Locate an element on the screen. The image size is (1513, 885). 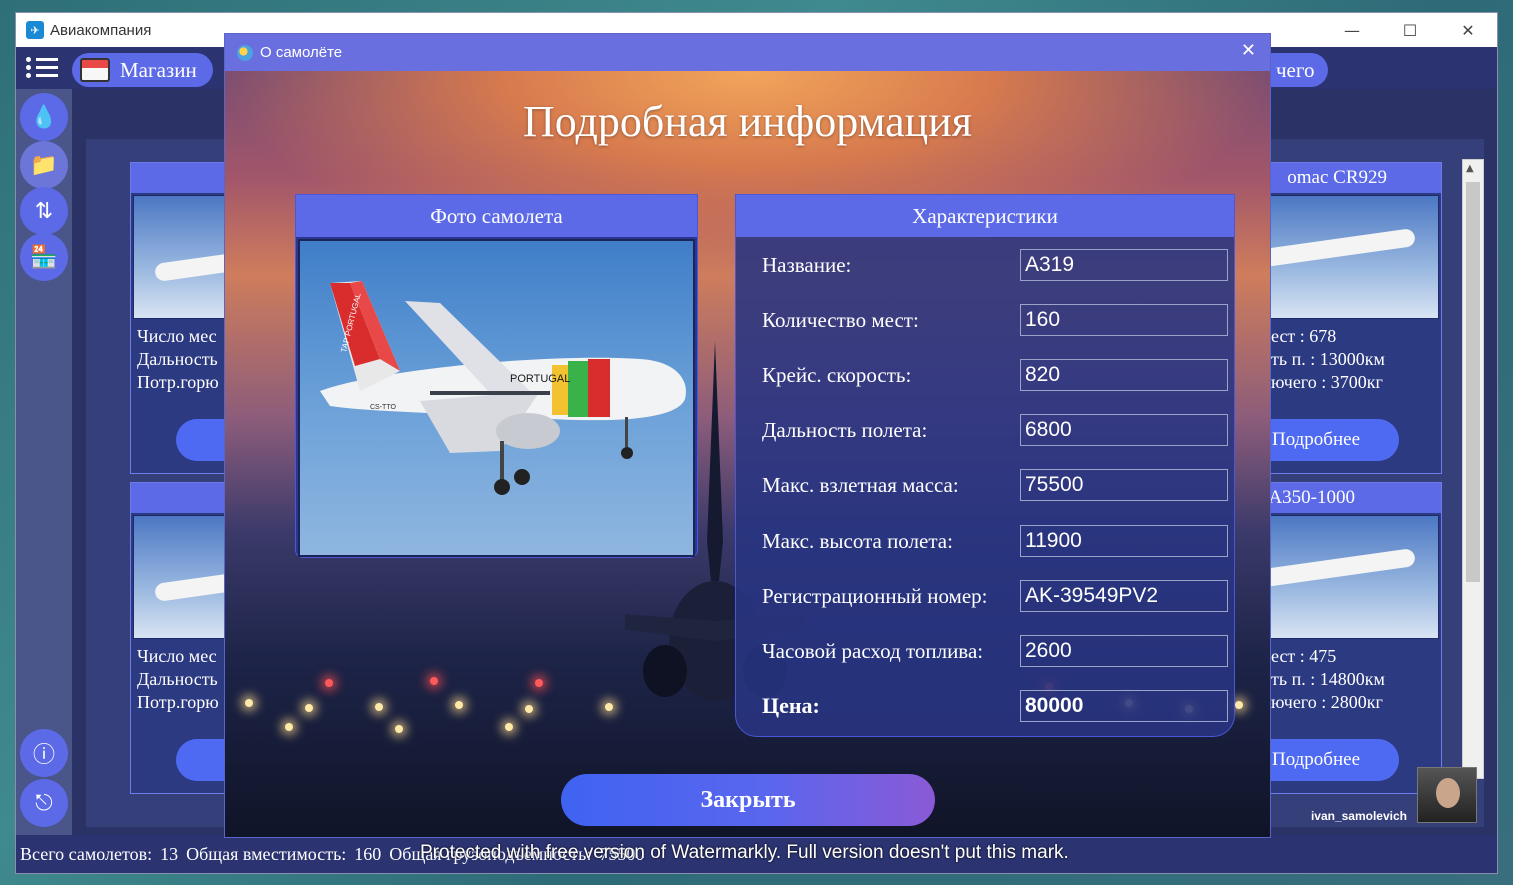
store-icon: 🏪 is located at coordinates (44, 257).